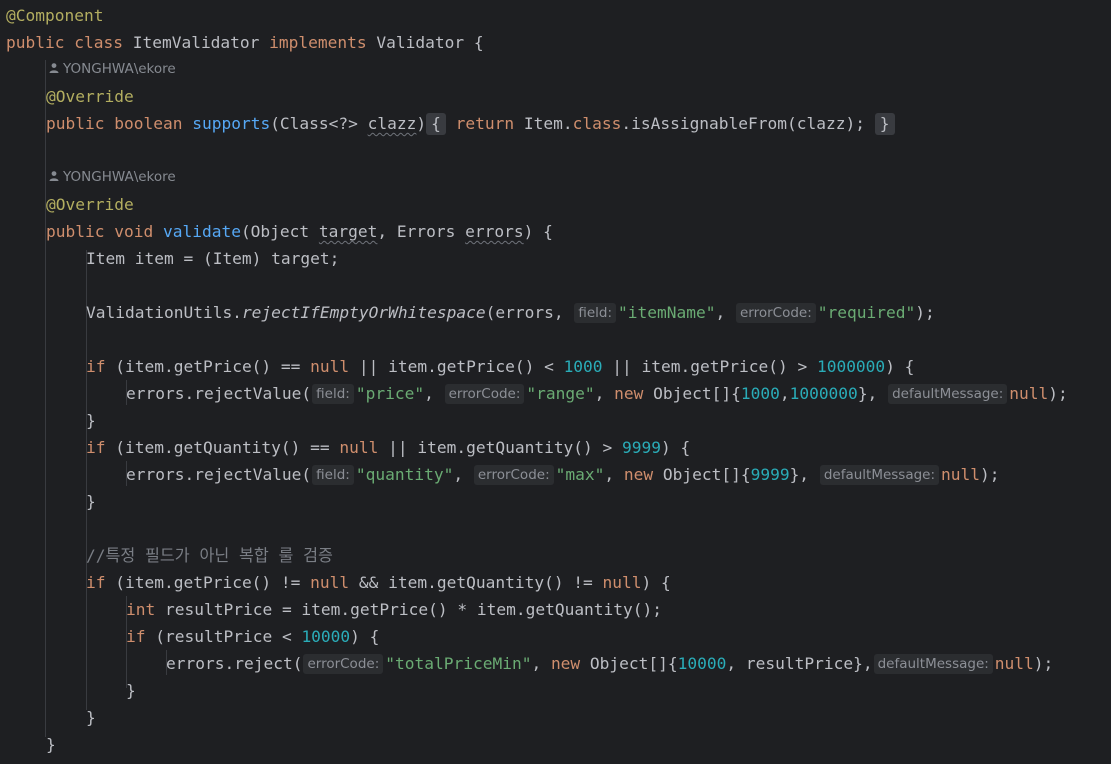 The width and height of the screenshot is (1111, 764). I want to click on code-line: //특정 필드가 아닌 복합 룰 검증, so click(598, 555).